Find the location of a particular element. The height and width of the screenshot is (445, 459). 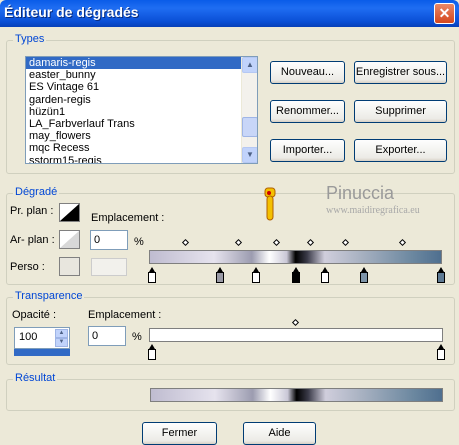

foreground-label: Pr. plan : is located at coordinates (32, 211).